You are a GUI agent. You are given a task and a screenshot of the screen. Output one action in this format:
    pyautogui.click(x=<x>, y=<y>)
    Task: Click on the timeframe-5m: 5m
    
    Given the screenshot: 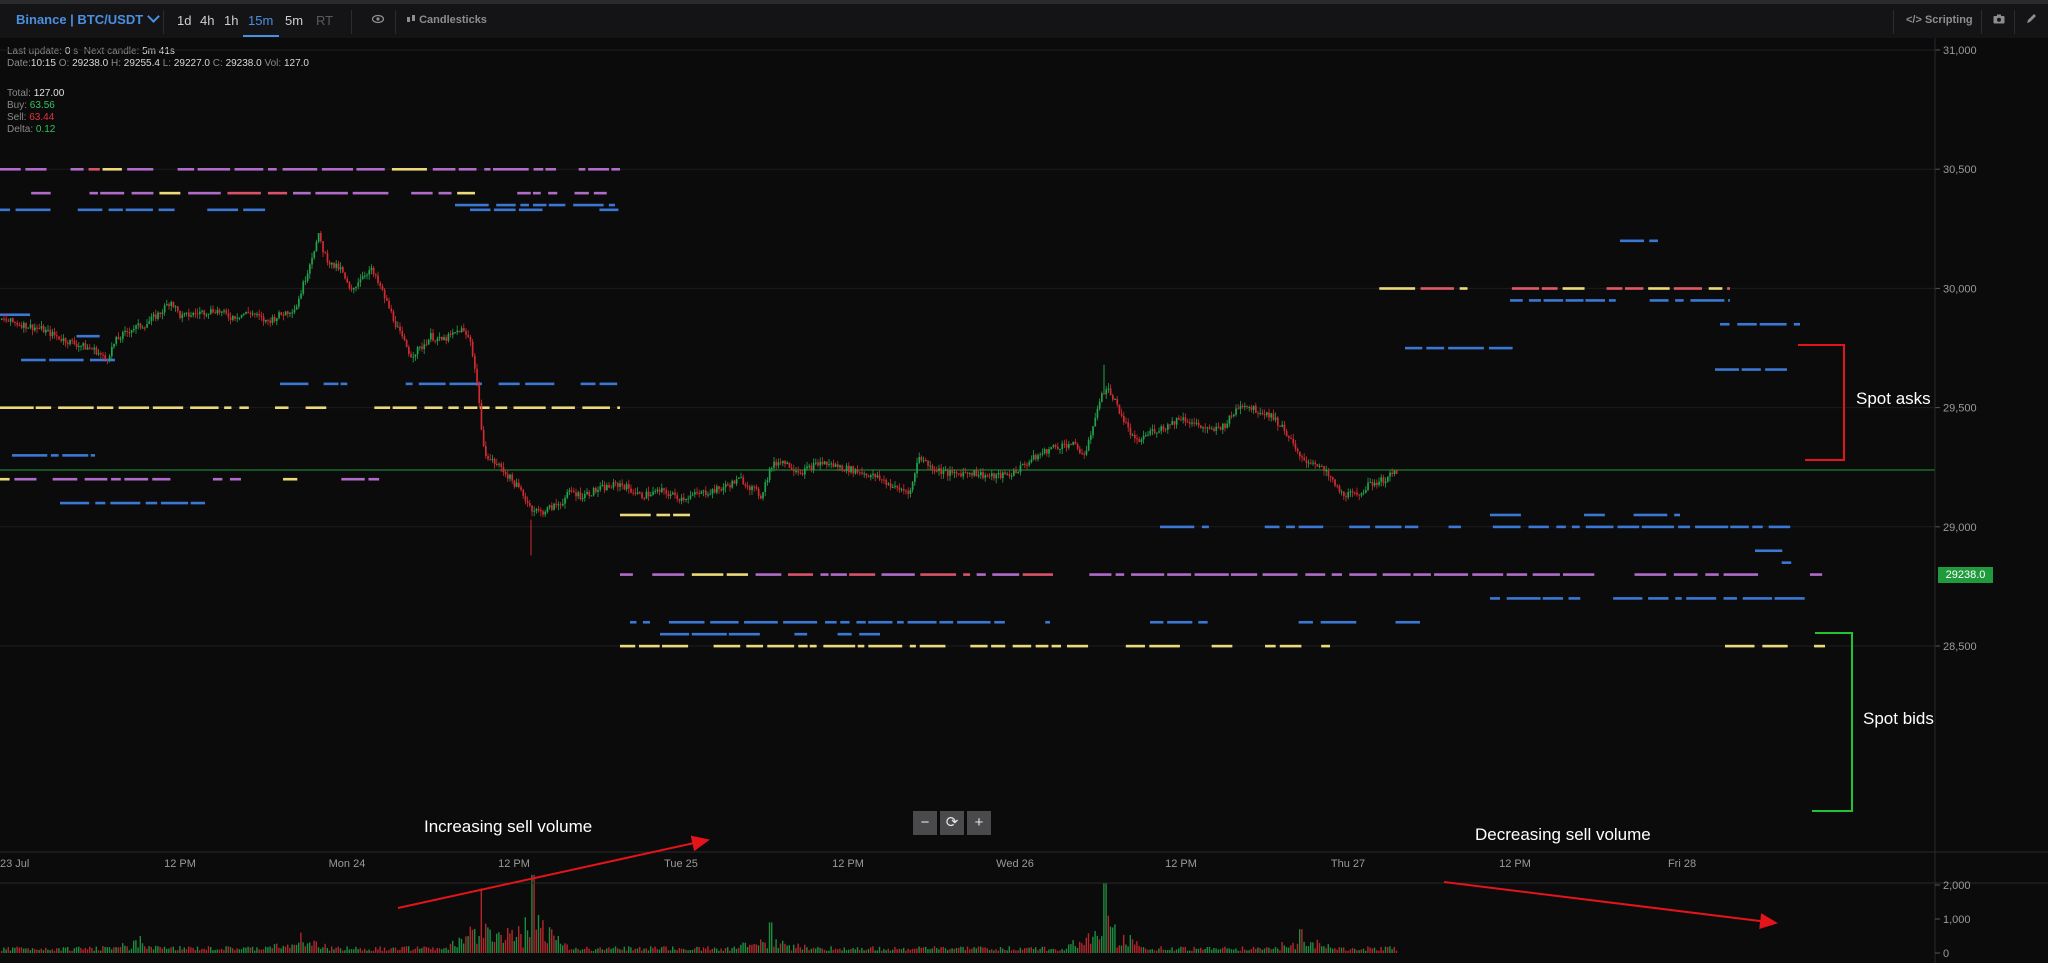 What is the action you would take?
    pyautogui.click(x=294, y=20)
    